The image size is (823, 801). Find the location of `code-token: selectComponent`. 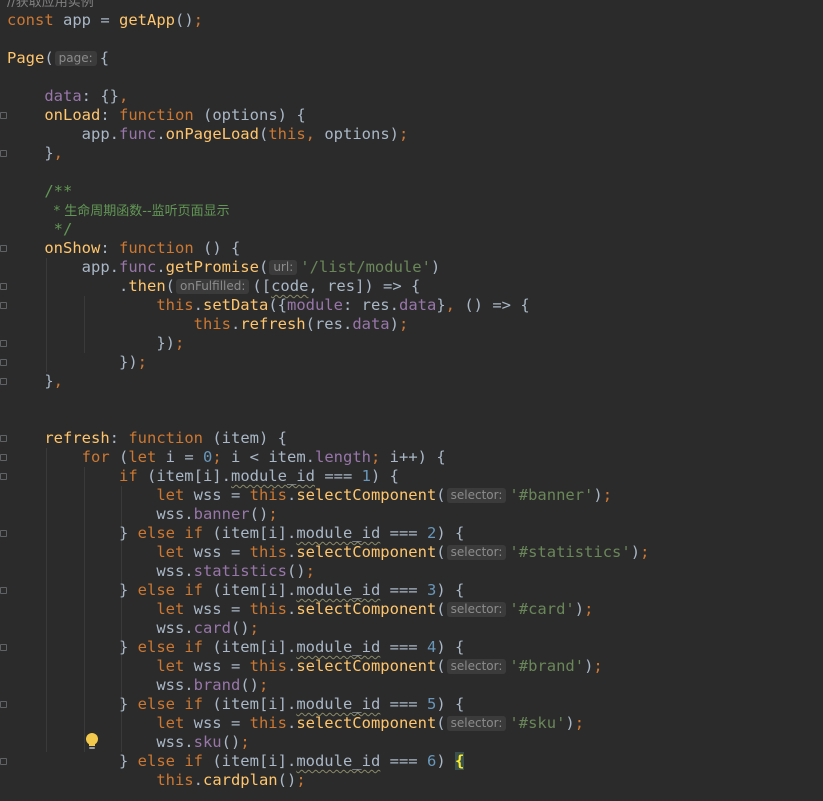

code-token: selectComponent is located at coordinates (366, 609).